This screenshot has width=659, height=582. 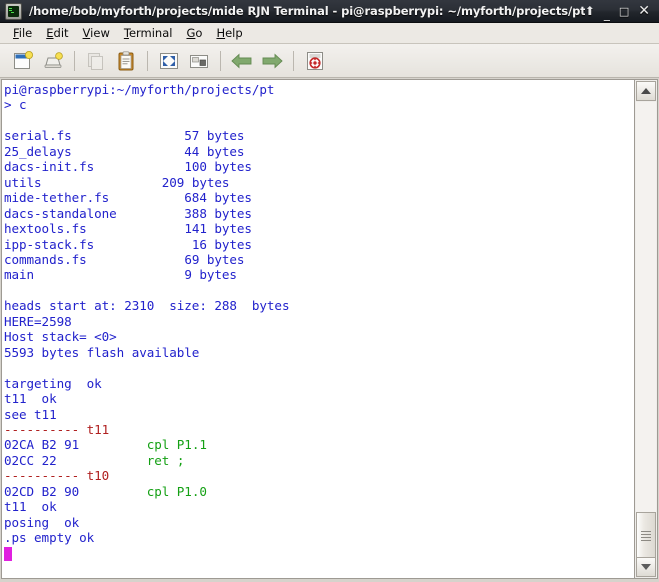 I want to click on maximize-button: □, so click(x=624, y=11).